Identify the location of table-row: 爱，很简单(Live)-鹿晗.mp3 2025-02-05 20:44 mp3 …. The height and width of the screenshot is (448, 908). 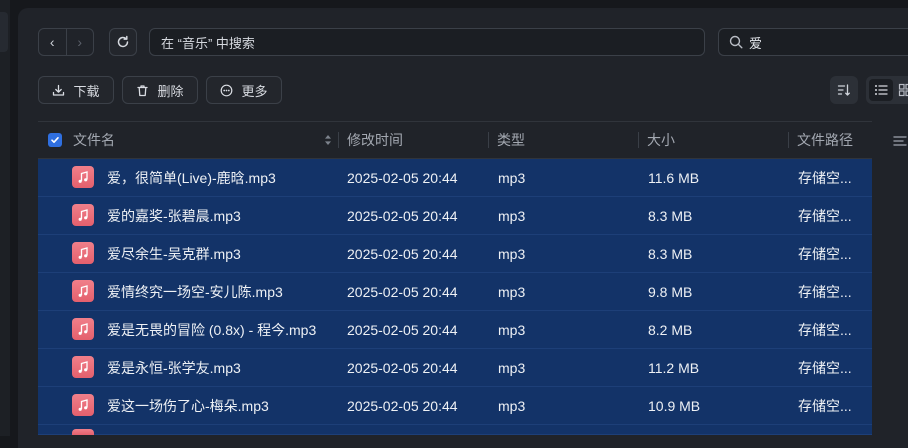
(455, 178).